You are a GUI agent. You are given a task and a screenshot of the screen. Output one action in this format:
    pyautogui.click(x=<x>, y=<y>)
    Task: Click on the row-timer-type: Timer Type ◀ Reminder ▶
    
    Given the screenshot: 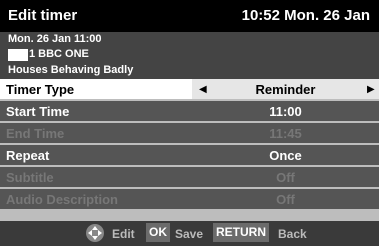 What is the action you would take?
    pyautogui.click(x=189, y=90)
    